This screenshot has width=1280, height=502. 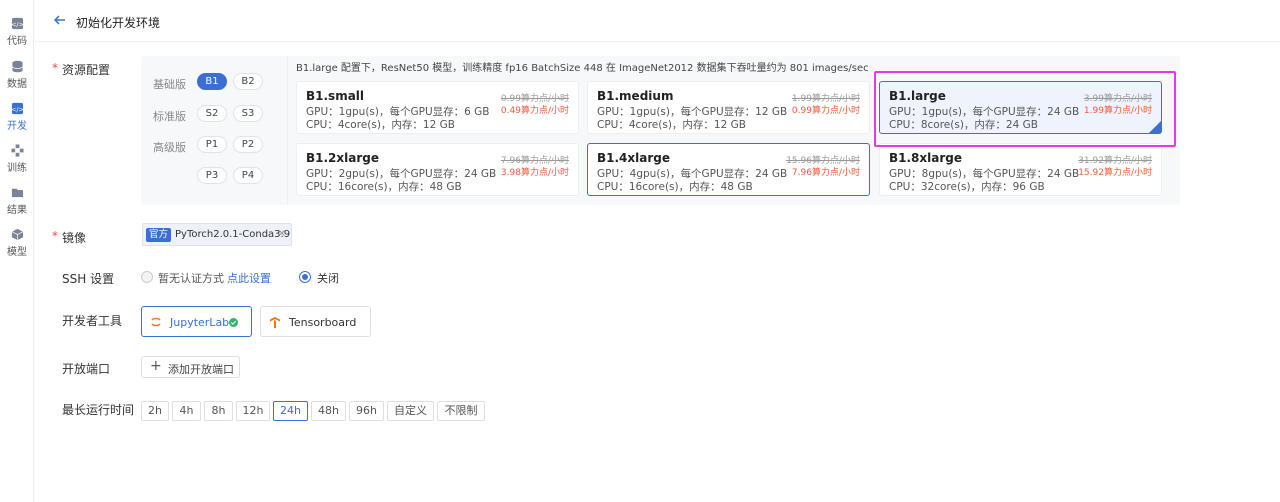 I want to click on ssh-off-text: 关闭, so click(x=328, y=278).